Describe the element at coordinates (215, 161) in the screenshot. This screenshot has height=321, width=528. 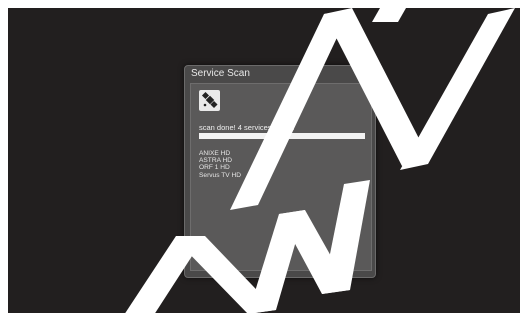
I see `list-item: ASTRA HD` at that location.